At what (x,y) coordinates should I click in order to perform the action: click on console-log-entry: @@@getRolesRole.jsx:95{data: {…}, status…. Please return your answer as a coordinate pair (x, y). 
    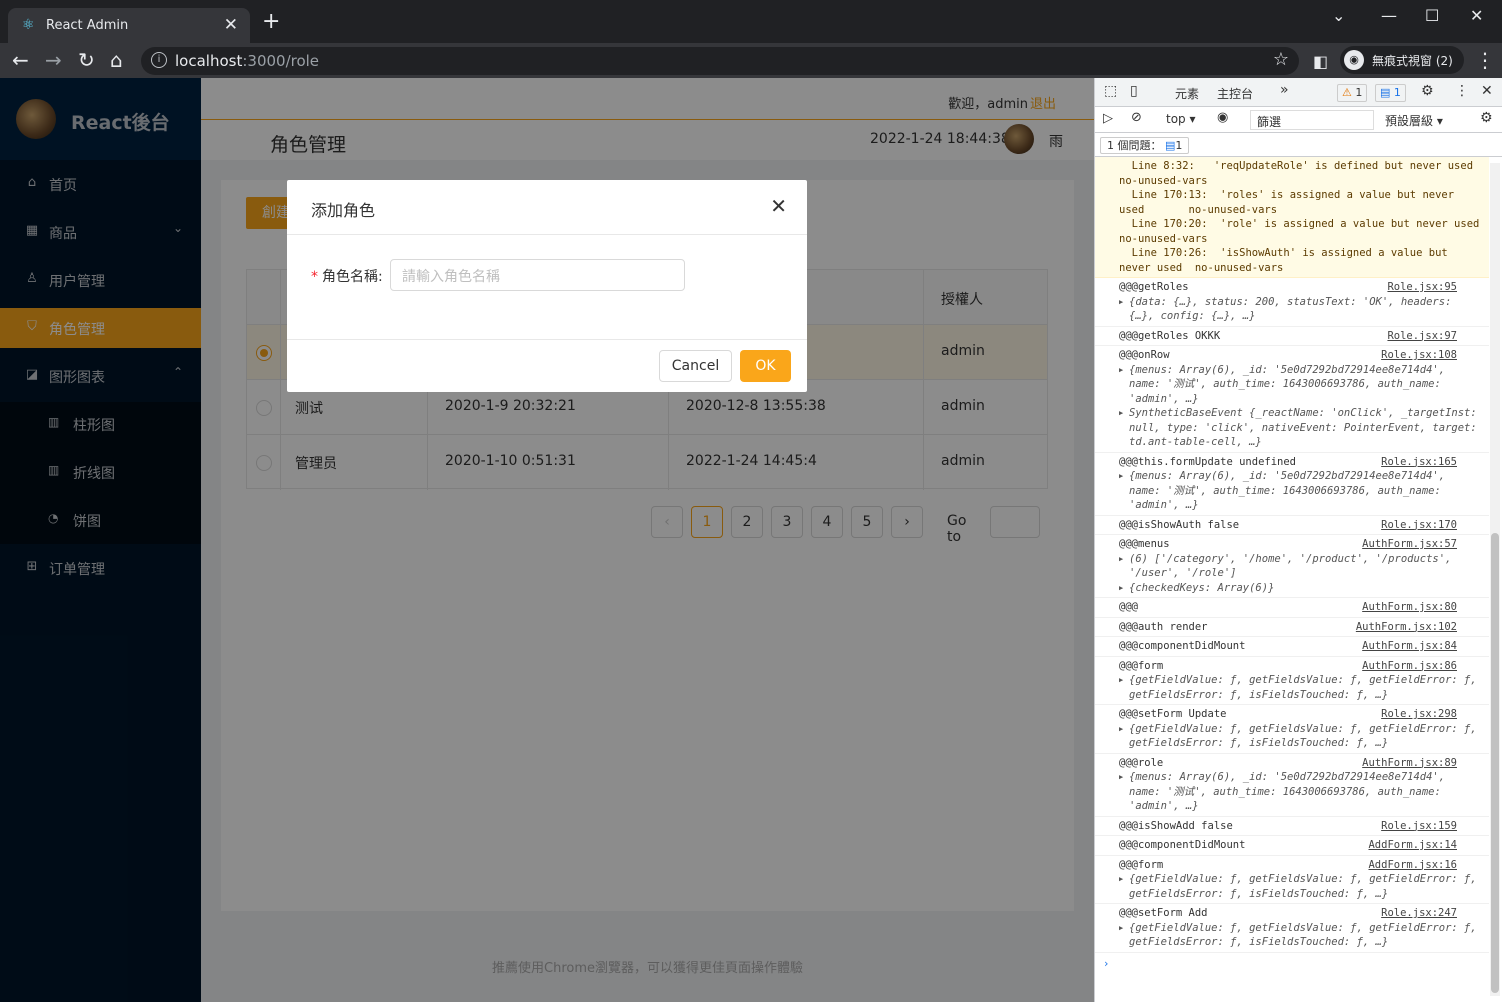
    Looking at the image, I should click on (1292, 302).